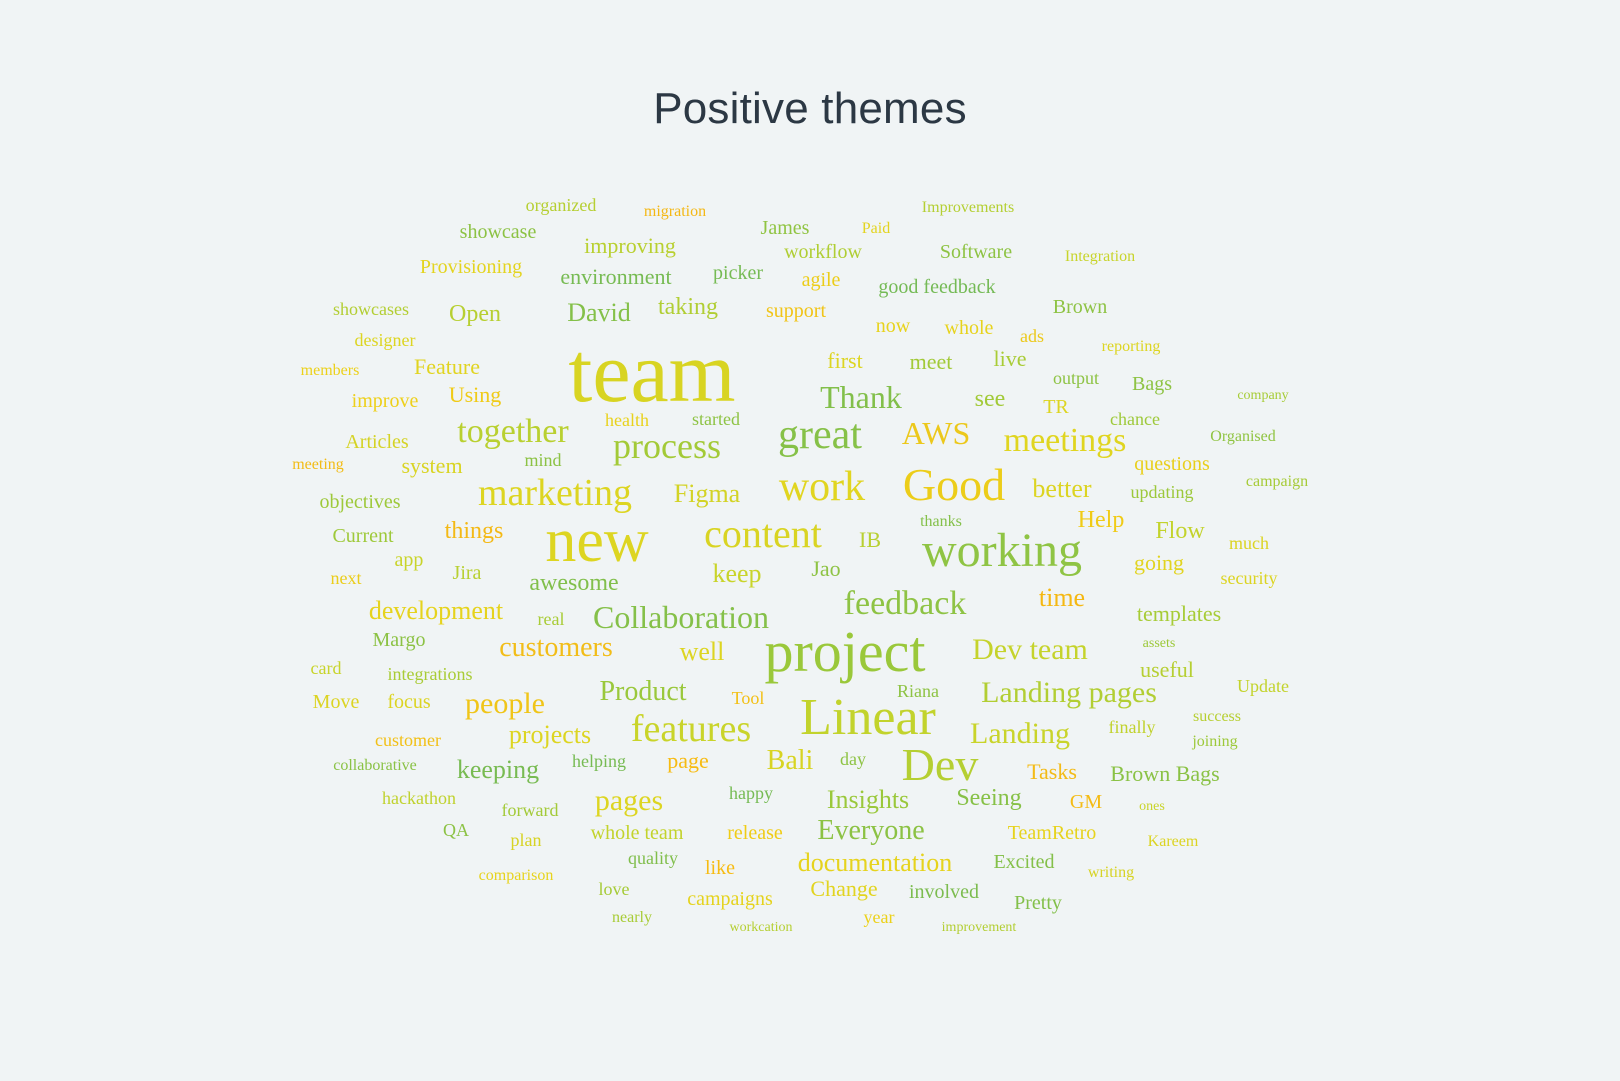 The width and height of the screenshot is (1620, 1081). I want to click on cloud-word: work, so click(822, 487).